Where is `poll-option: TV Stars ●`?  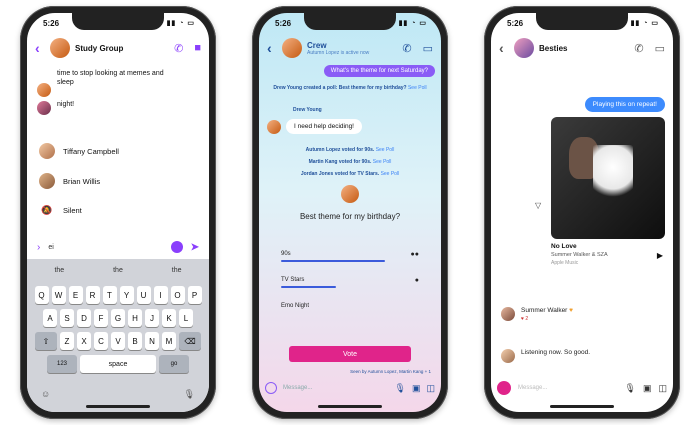 poll-option: TV Stars ● is located at coordinates (350, 282).